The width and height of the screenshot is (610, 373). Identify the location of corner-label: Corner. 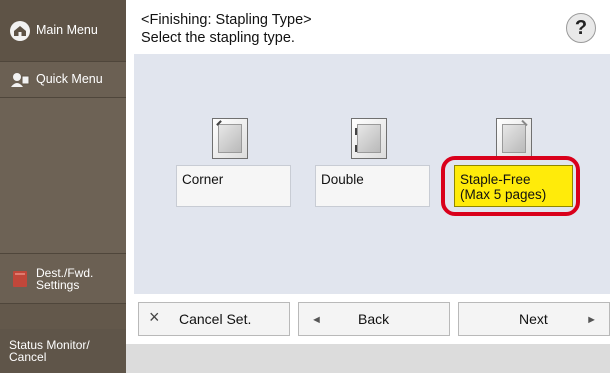
(203, 179).